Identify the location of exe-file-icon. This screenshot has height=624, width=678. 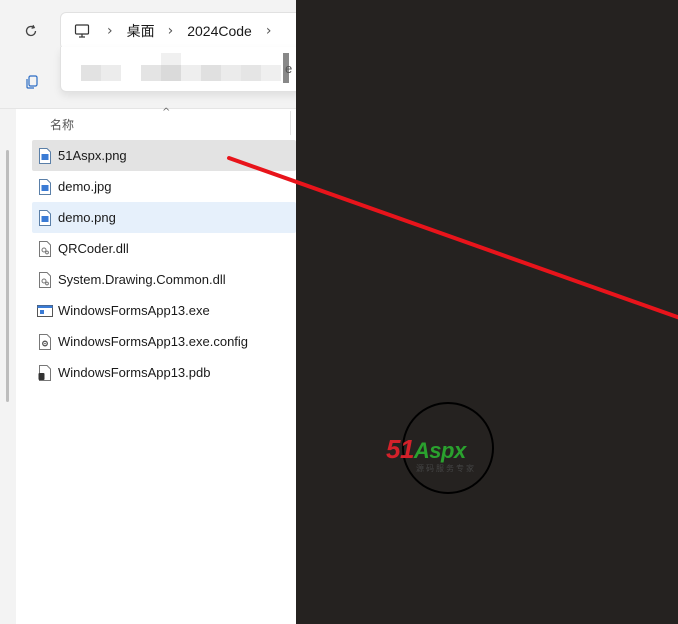
(45, 311).